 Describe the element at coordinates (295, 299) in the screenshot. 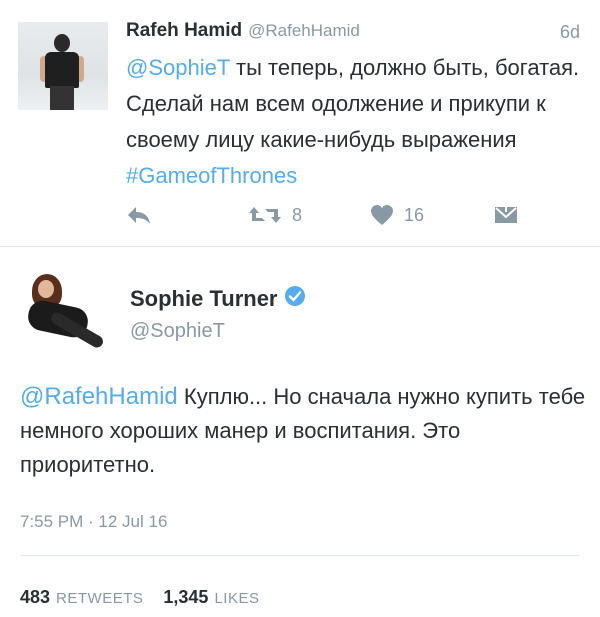

I see `verified-badge-icon` at that location.